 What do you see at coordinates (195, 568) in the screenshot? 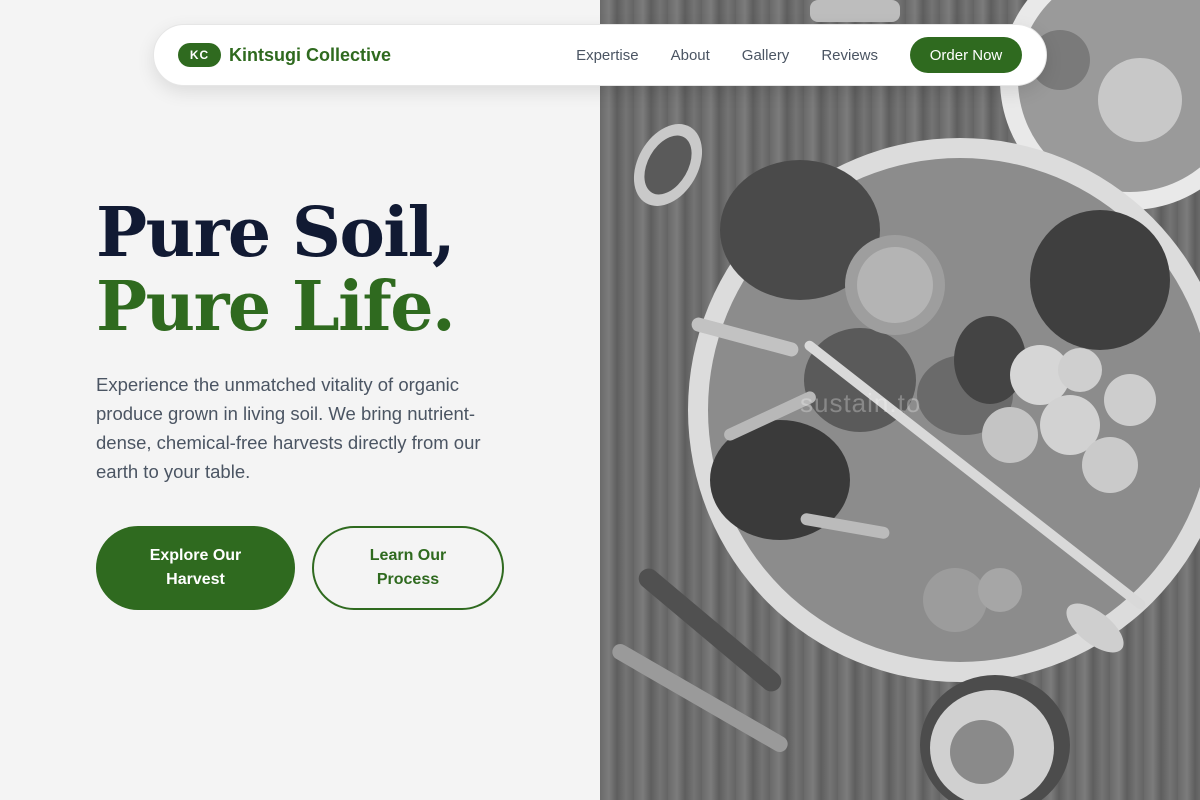
I see `explore-harvest-button: Explore Our Harvest` at bounding box center [195, 568].